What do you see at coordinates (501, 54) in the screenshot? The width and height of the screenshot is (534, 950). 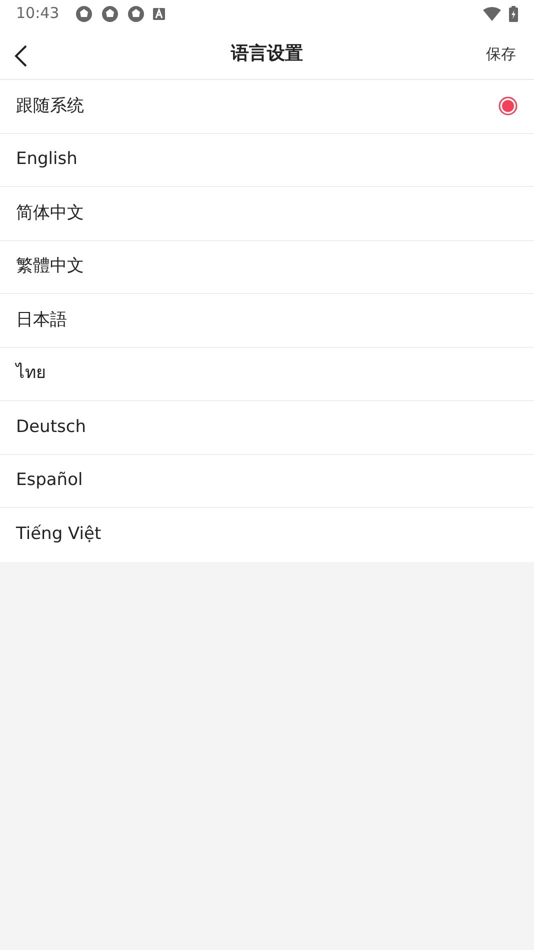 I see `save-button: 保存` at bounding box center [501, 54].